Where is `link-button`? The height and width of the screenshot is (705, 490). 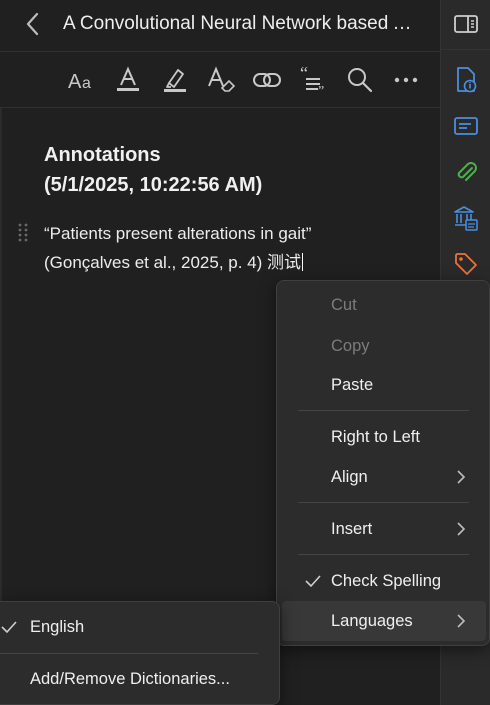
link-button is located at coordinates (267, 80).